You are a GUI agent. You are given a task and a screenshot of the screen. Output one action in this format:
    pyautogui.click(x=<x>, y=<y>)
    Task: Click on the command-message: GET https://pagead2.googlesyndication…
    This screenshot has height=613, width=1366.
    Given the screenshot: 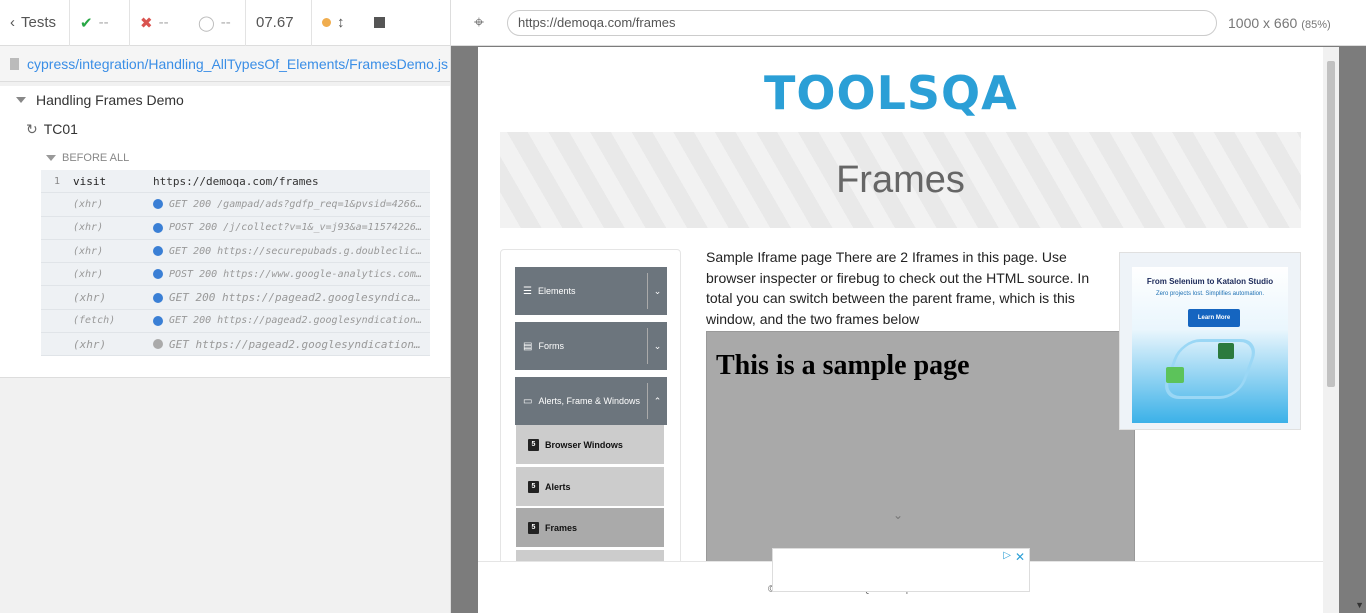 What is the action you would take?
    pyautogui.click(x=295, y=344)
    